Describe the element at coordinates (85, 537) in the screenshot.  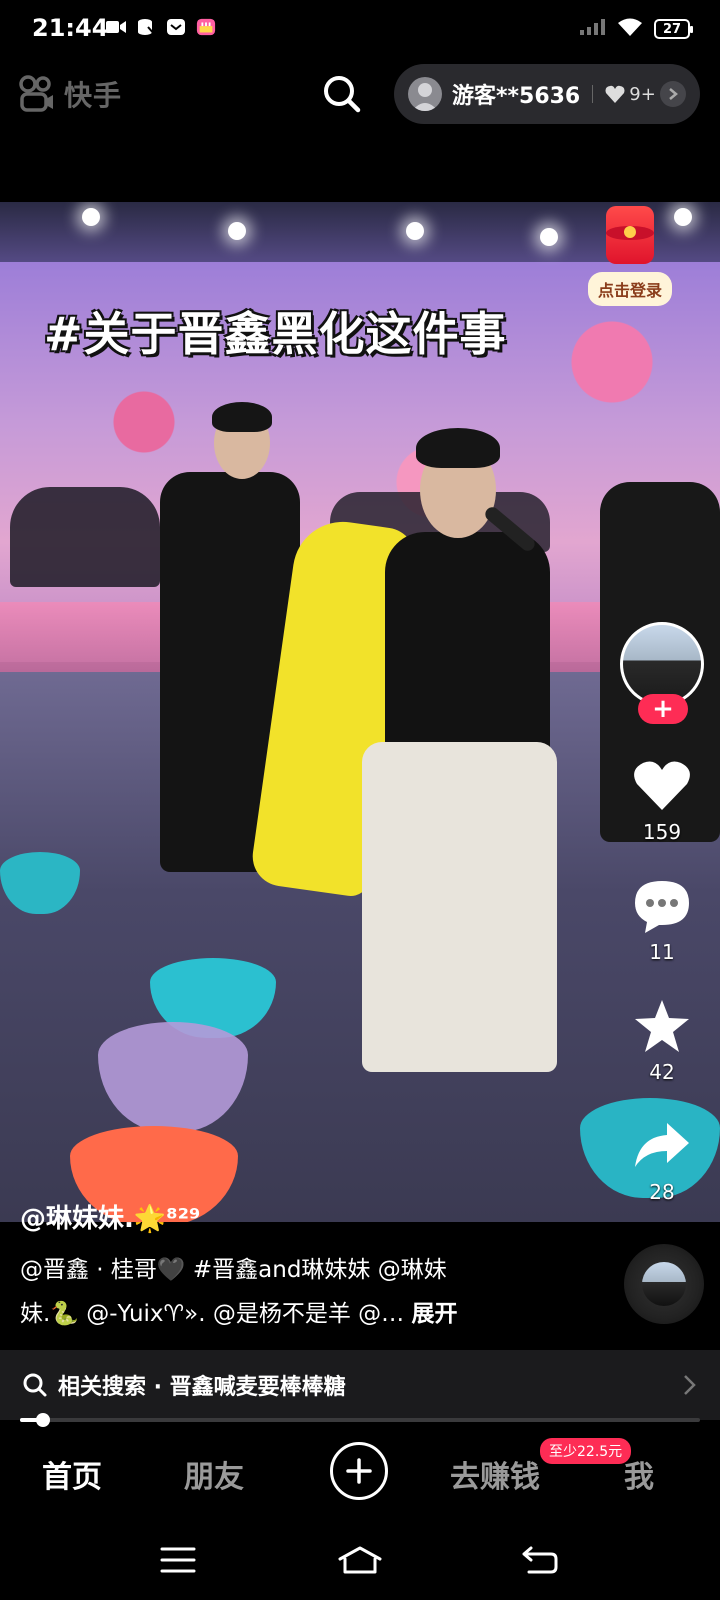
I see `audience-group` at that location.